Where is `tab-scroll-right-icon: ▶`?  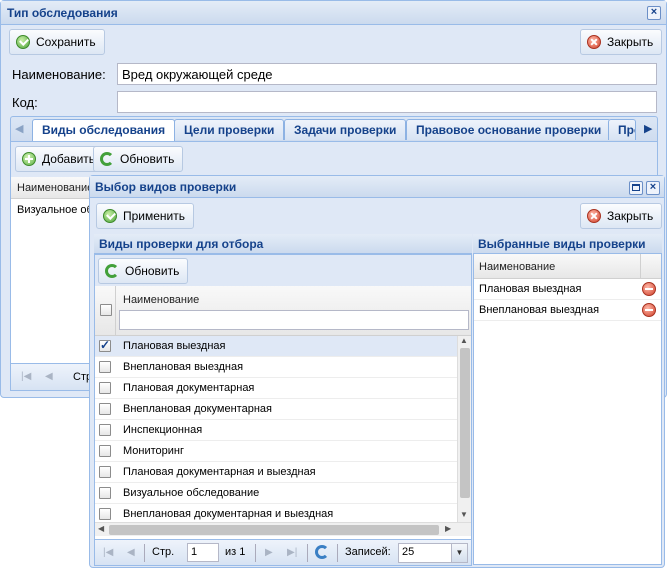
tab-scroll-right-icon: ▶ is located at coordinates (648, 128).